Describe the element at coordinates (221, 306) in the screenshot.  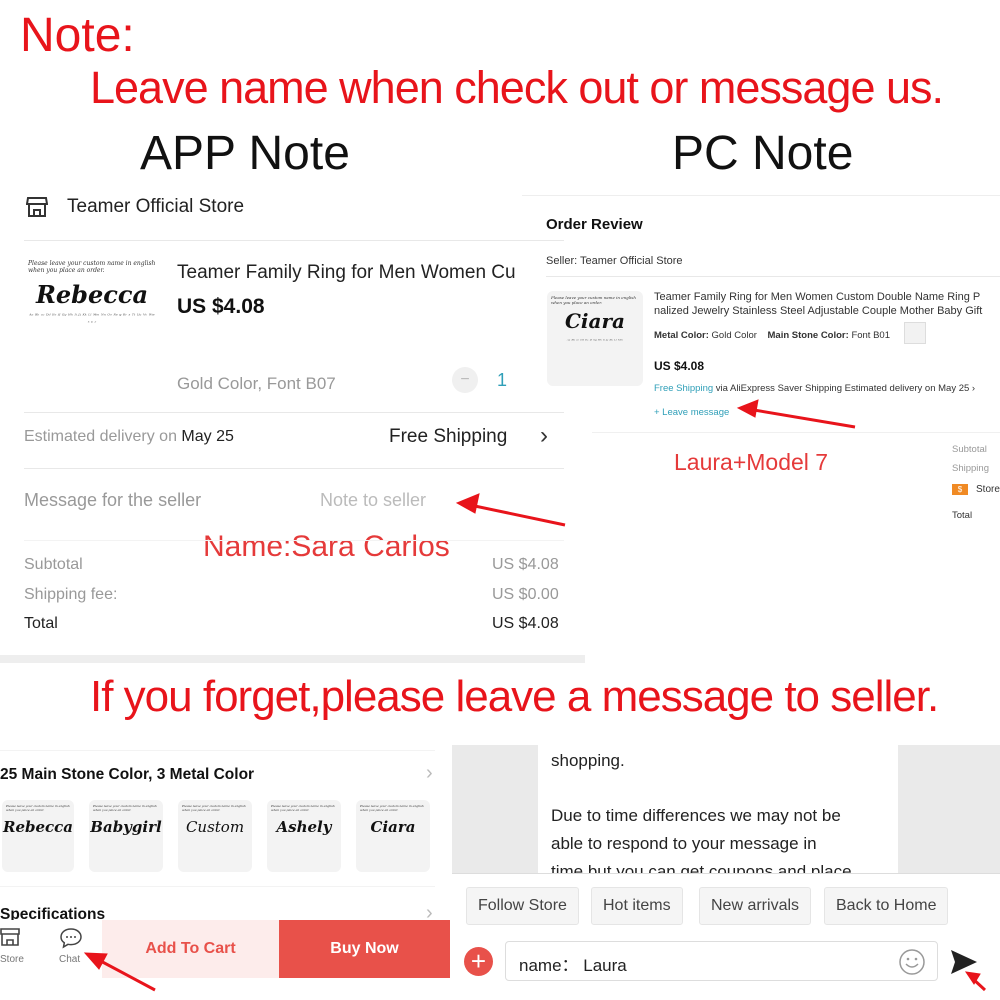
I see `product-price: US $4.08` at that location.